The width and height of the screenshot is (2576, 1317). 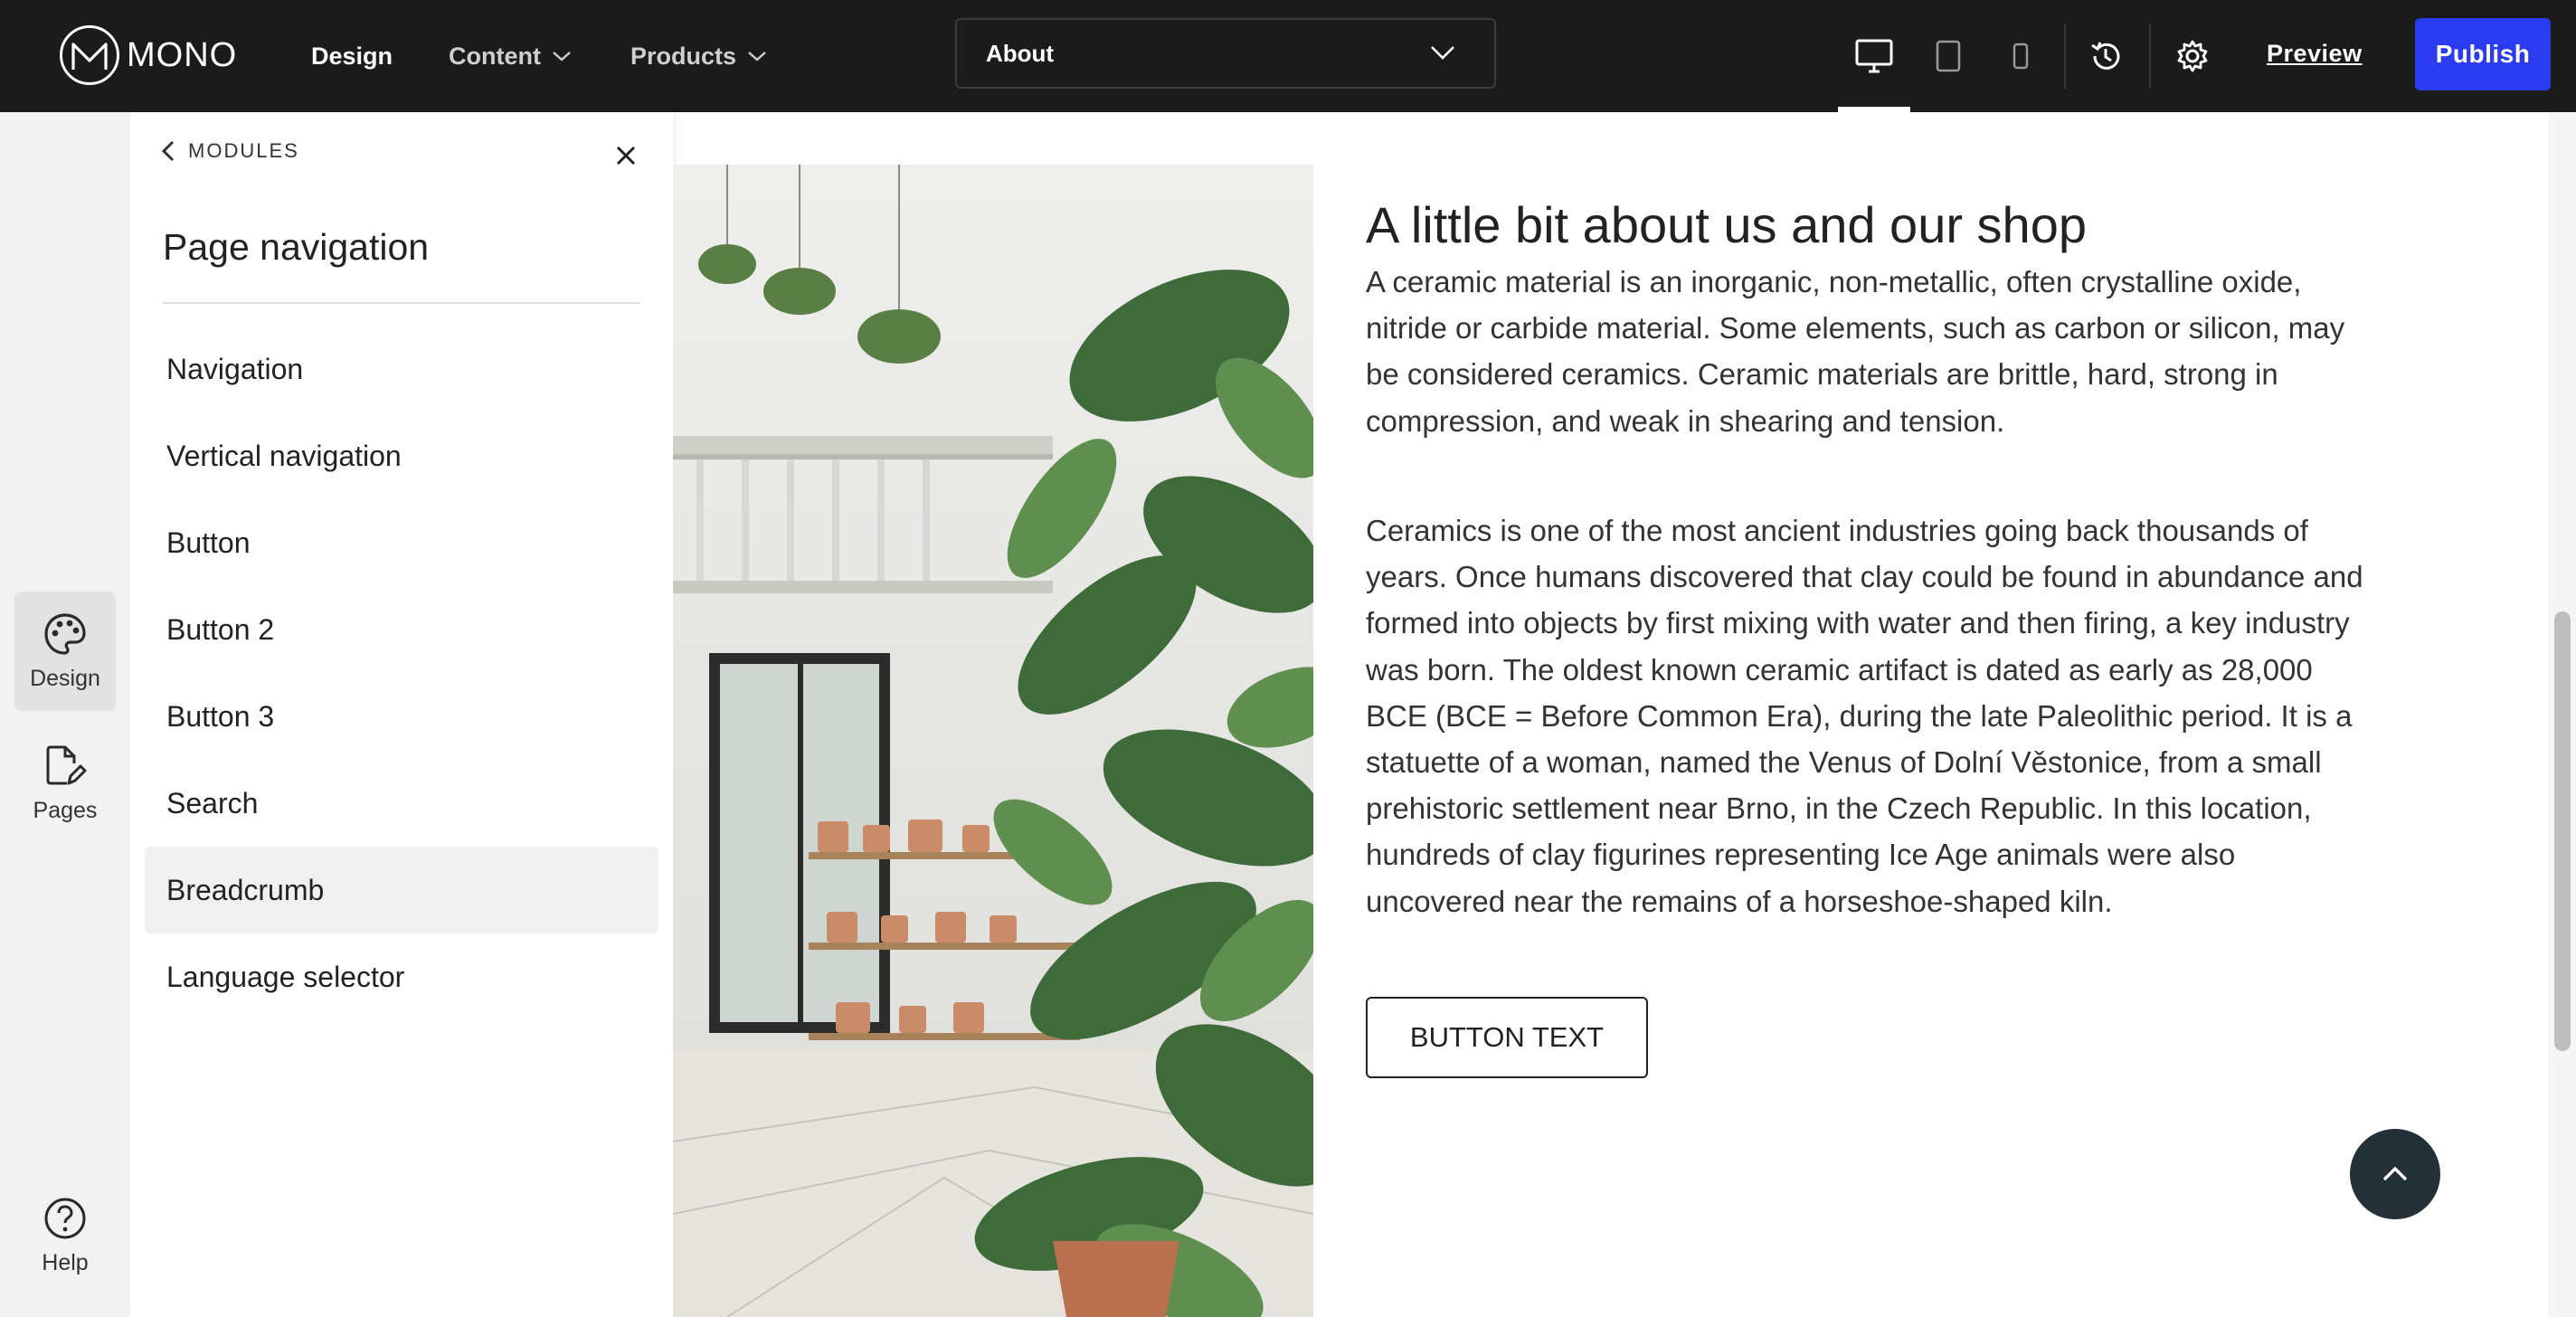 I want to click on chevron-left-icon, so click(x=168, y=151).